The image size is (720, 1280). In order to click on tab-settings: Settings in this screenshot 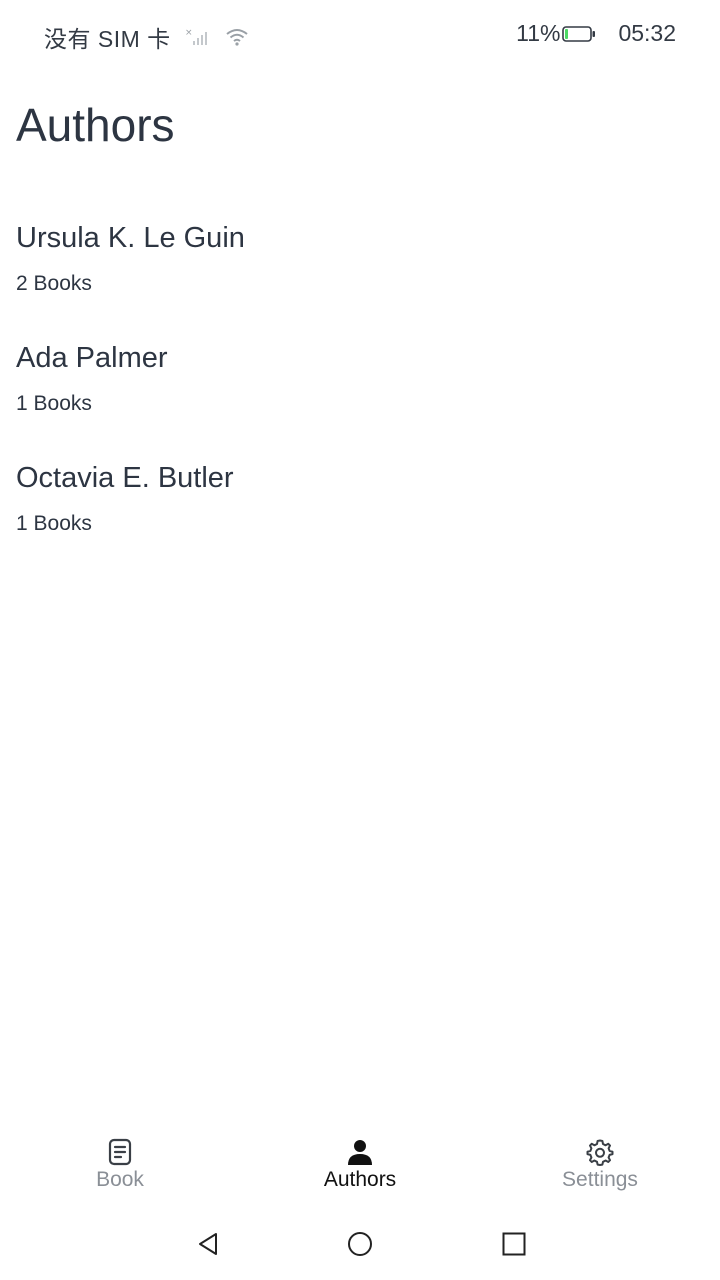, I will do `click(600, 1165)`.